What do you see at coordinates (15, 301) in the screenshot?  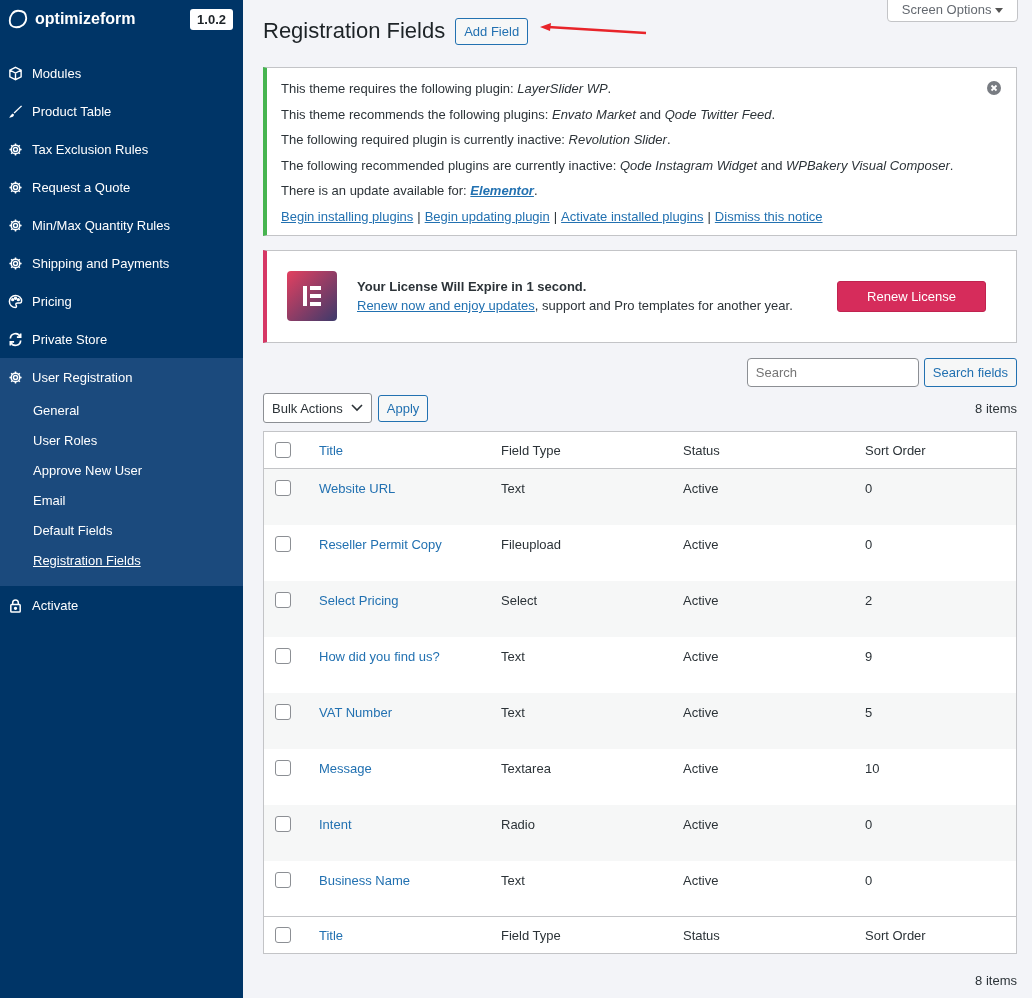 I see `palette-icon` at bounding box center [15, 301].